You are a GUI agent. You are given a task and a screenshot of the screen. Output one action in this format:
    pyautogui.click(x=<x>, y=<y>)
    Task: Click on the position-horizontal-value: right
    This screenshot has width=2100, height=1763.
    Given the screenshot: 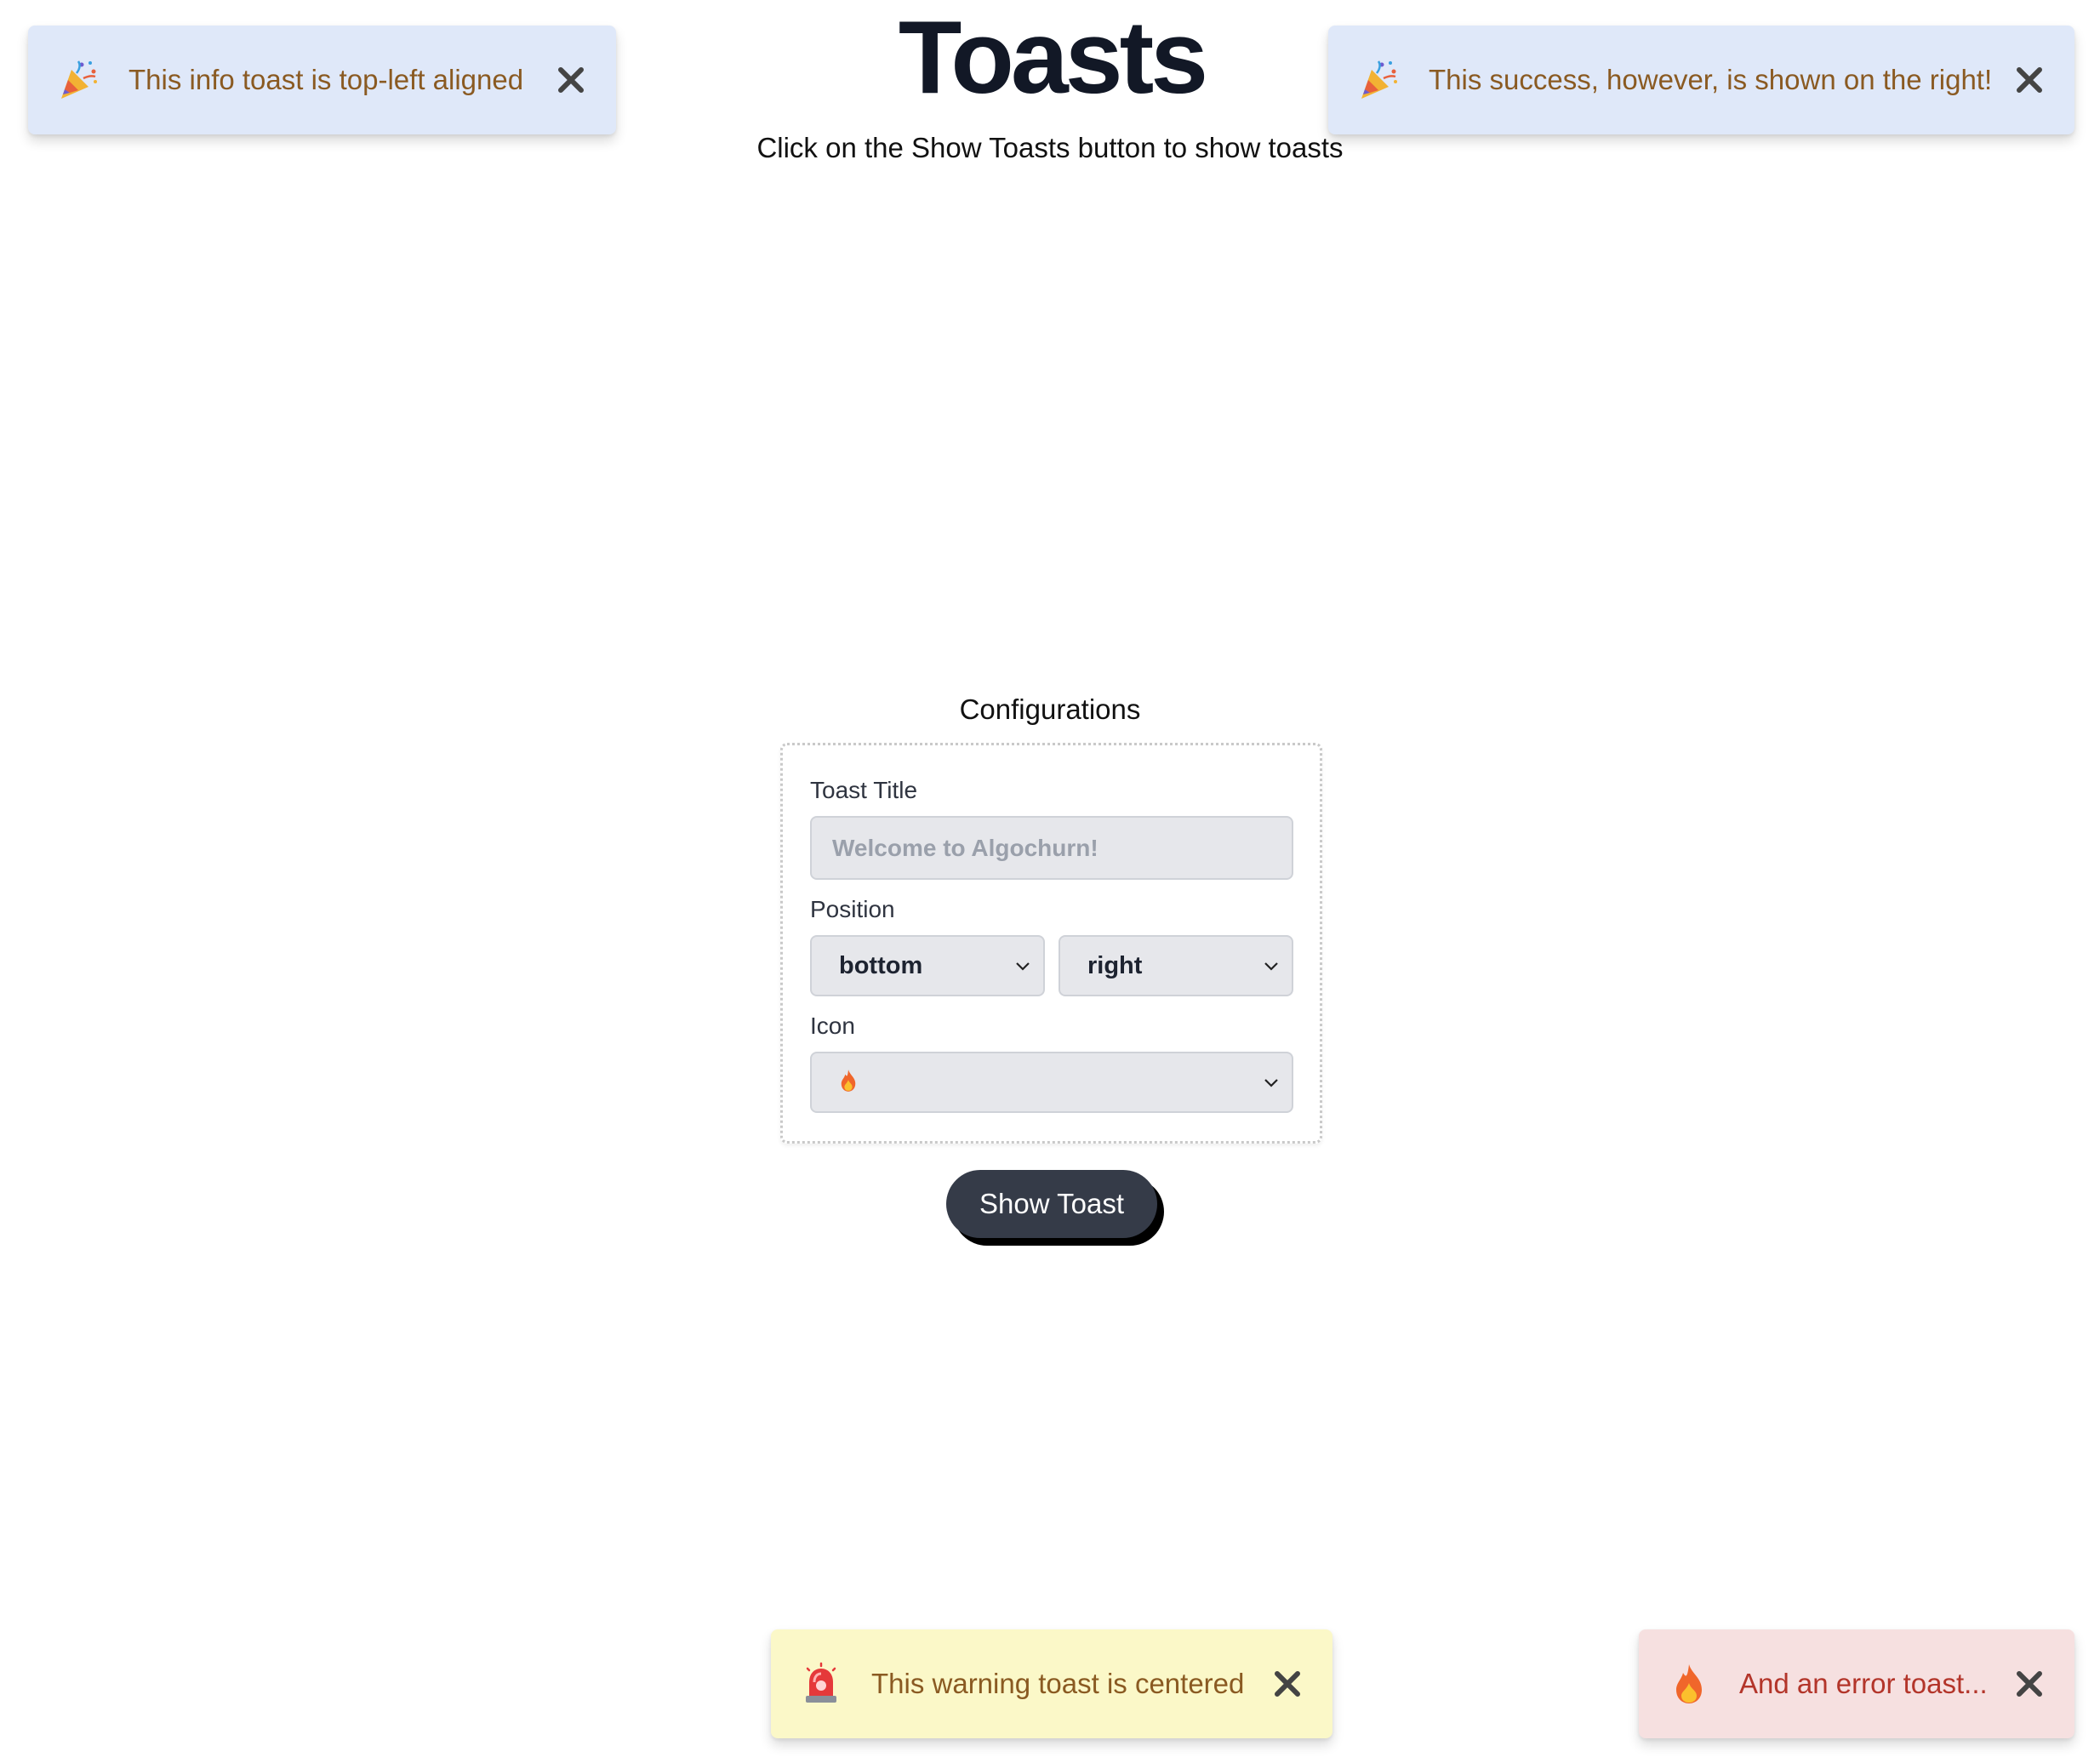 What is the action you would take?
    pyautogui.click(x=1115, y=965)
    